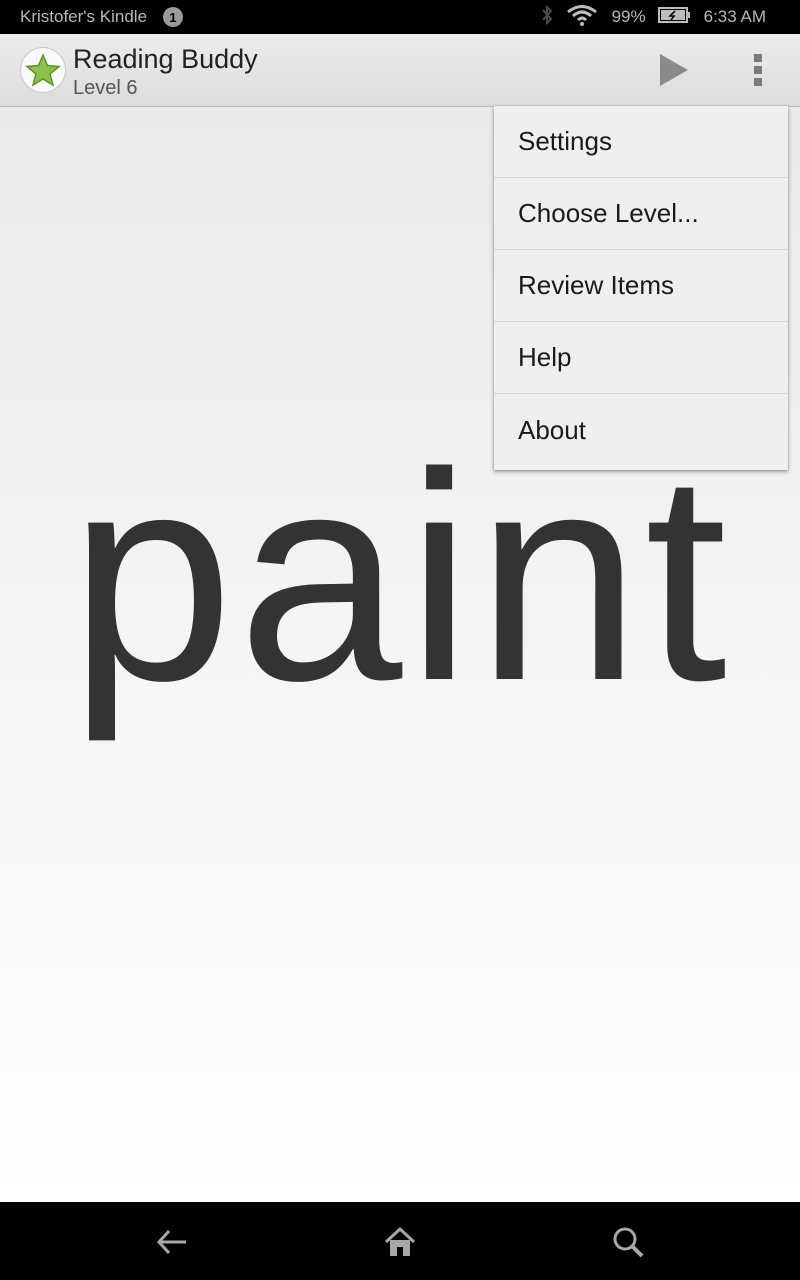  I want to click on navigation-bar, so click(400, 1241).